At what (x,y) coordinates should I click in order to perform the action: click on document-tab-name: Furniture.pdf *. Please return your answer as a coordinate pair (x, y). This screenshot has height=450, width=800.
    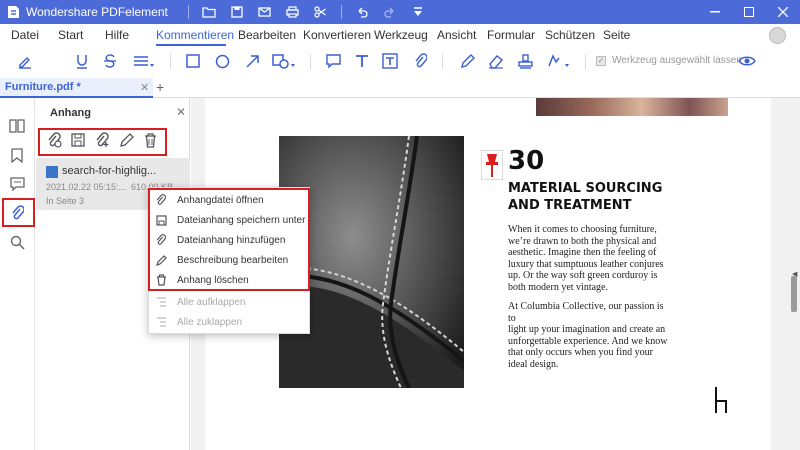
    Looking at the image, I should click on (43, 87).